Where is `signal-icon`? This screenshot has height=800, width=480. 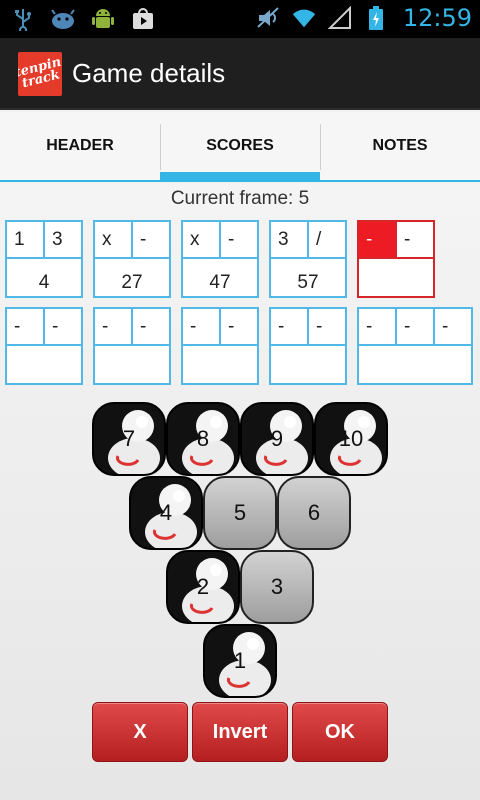
signal-icon is located at coordinates (340, 18).